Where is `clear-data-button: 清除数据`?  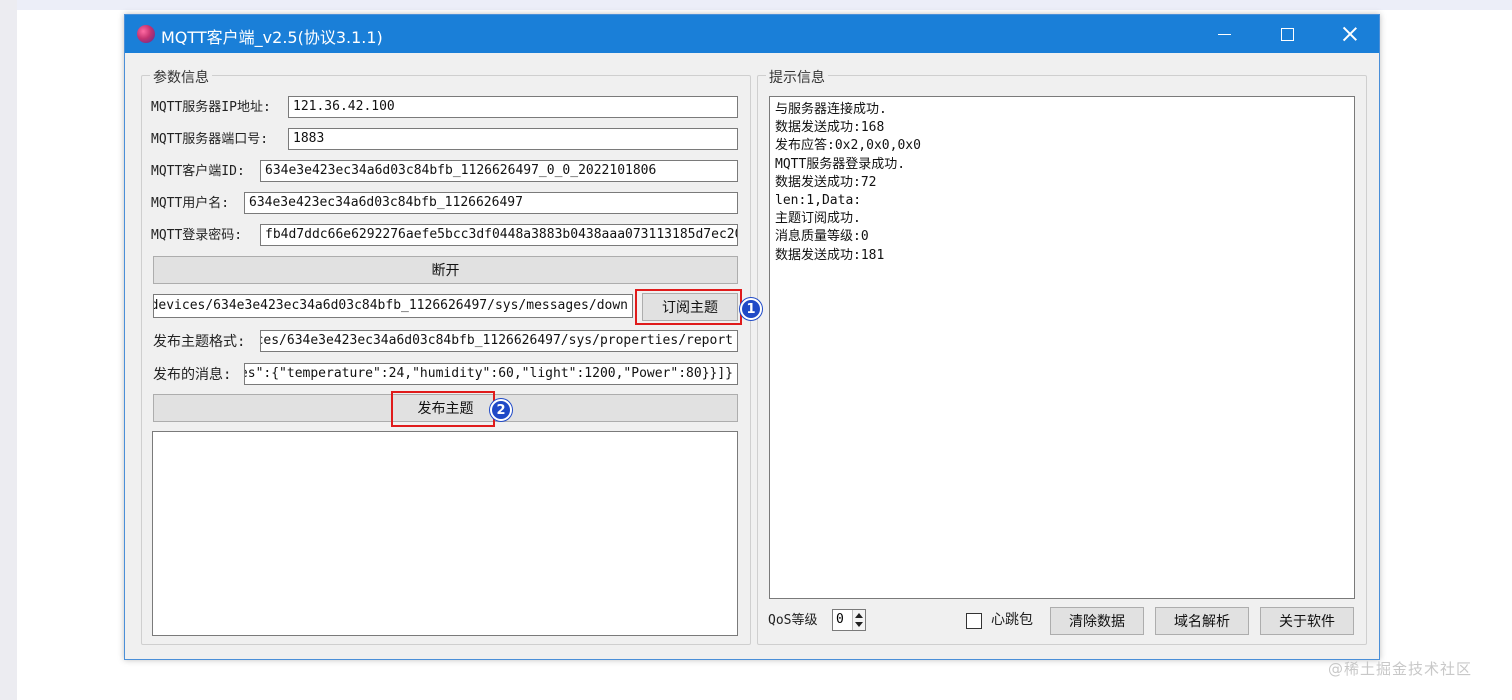
clear-data-button: 清除数据 is located at coordinates (1097, 621).